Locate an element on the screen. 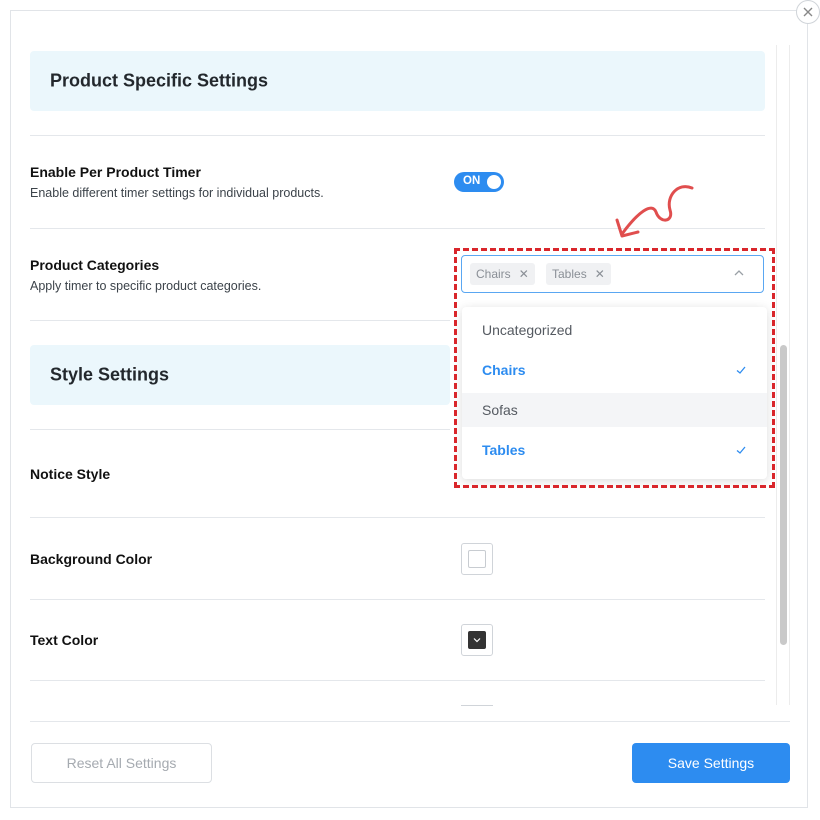  product-settings-header: Product Specific Settings is located at coordinates (397, 81).